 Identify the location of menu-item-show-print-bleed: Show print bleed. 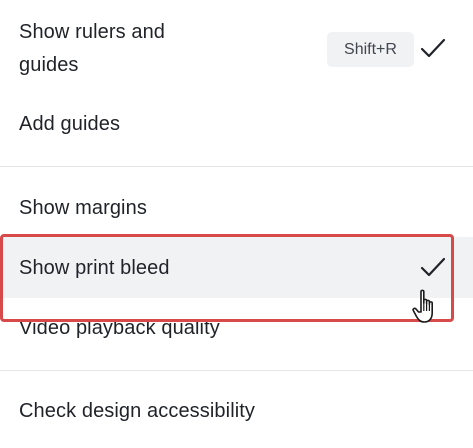
(236, 267).